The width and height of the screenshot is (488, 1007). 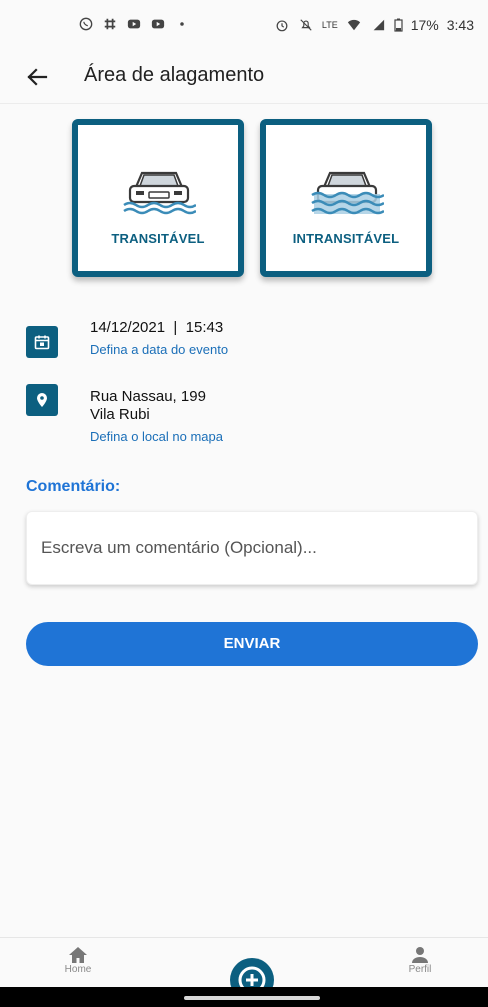 I want to click on car-water-icon, so click(x=159, y=193).